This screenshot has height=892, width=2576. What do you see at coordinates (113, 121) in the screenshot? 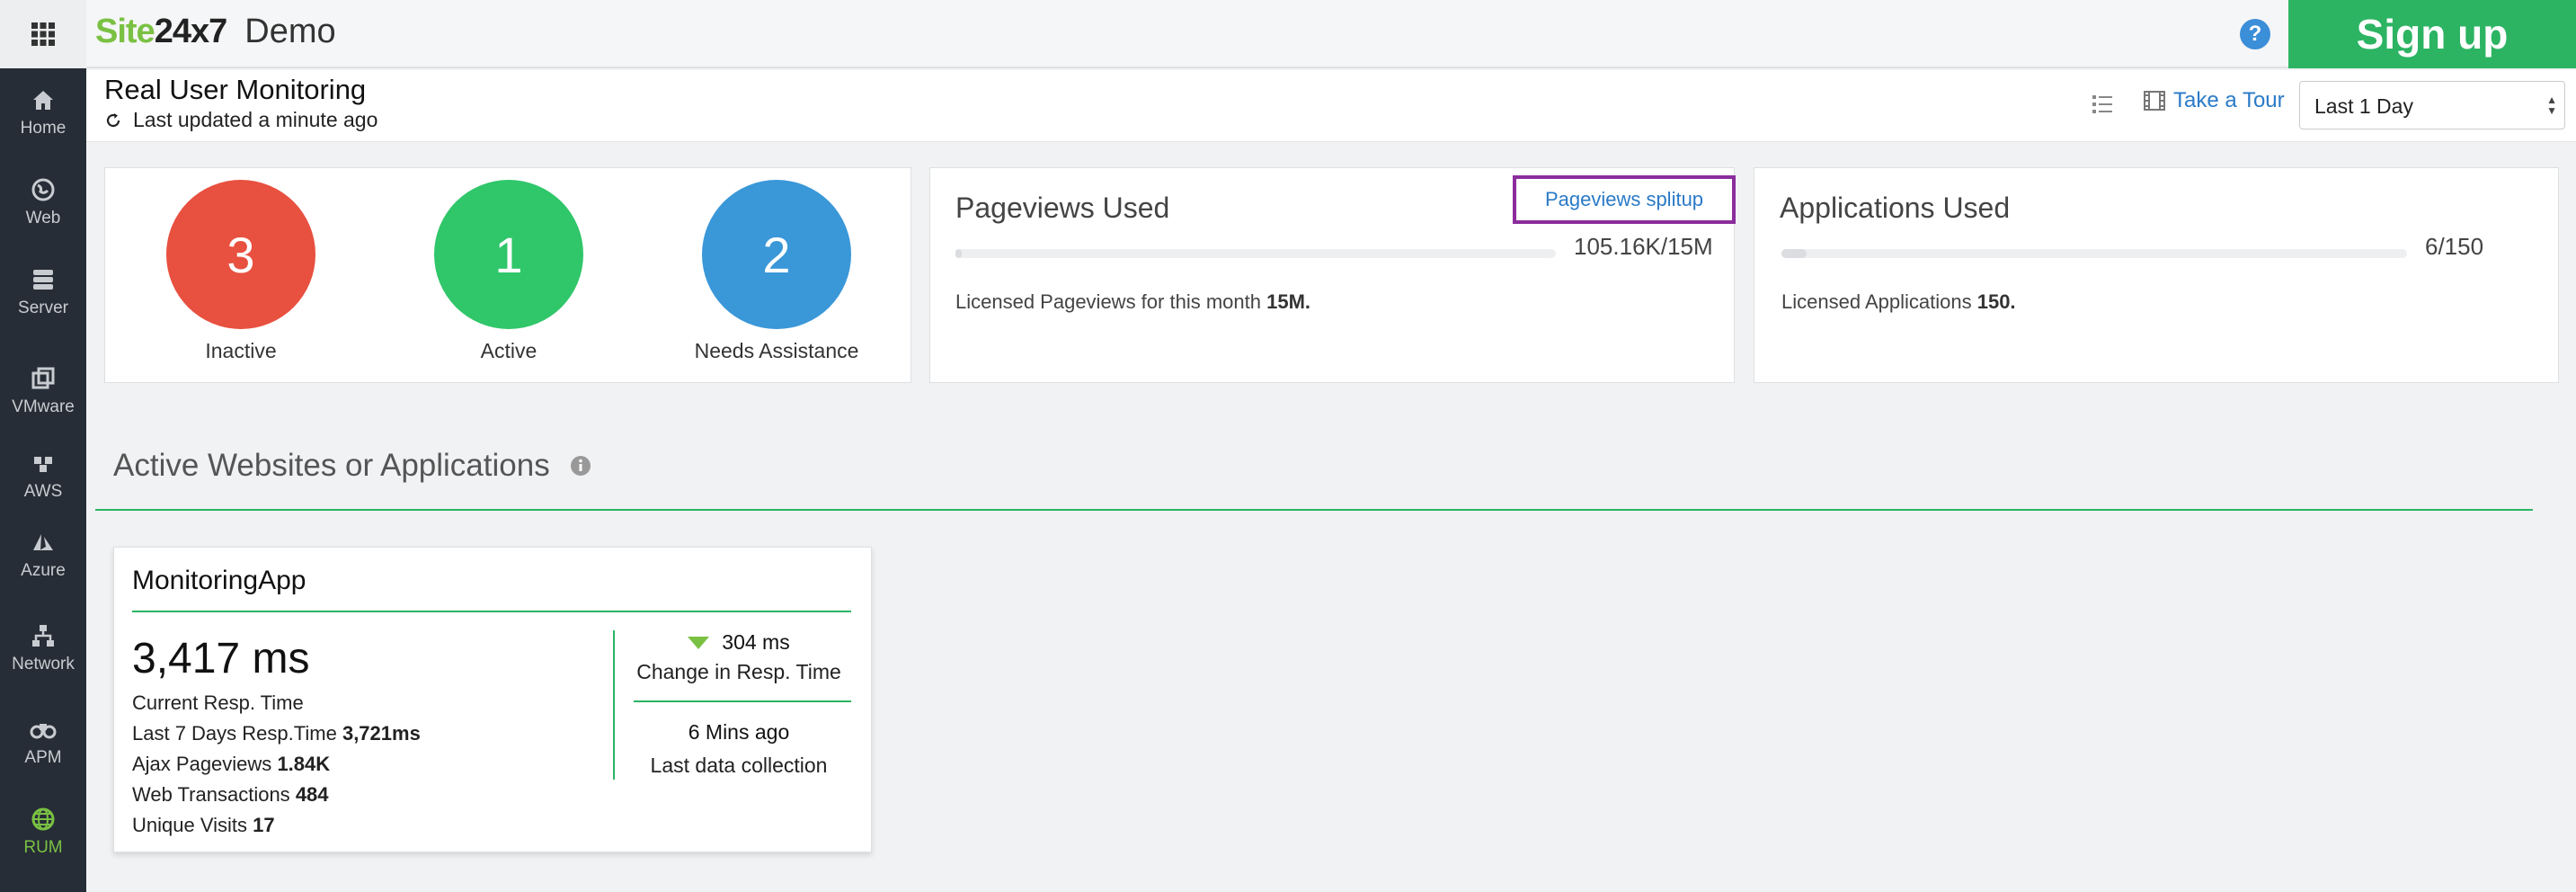
I see `refresh-icon` at bounding box center [113, 121].